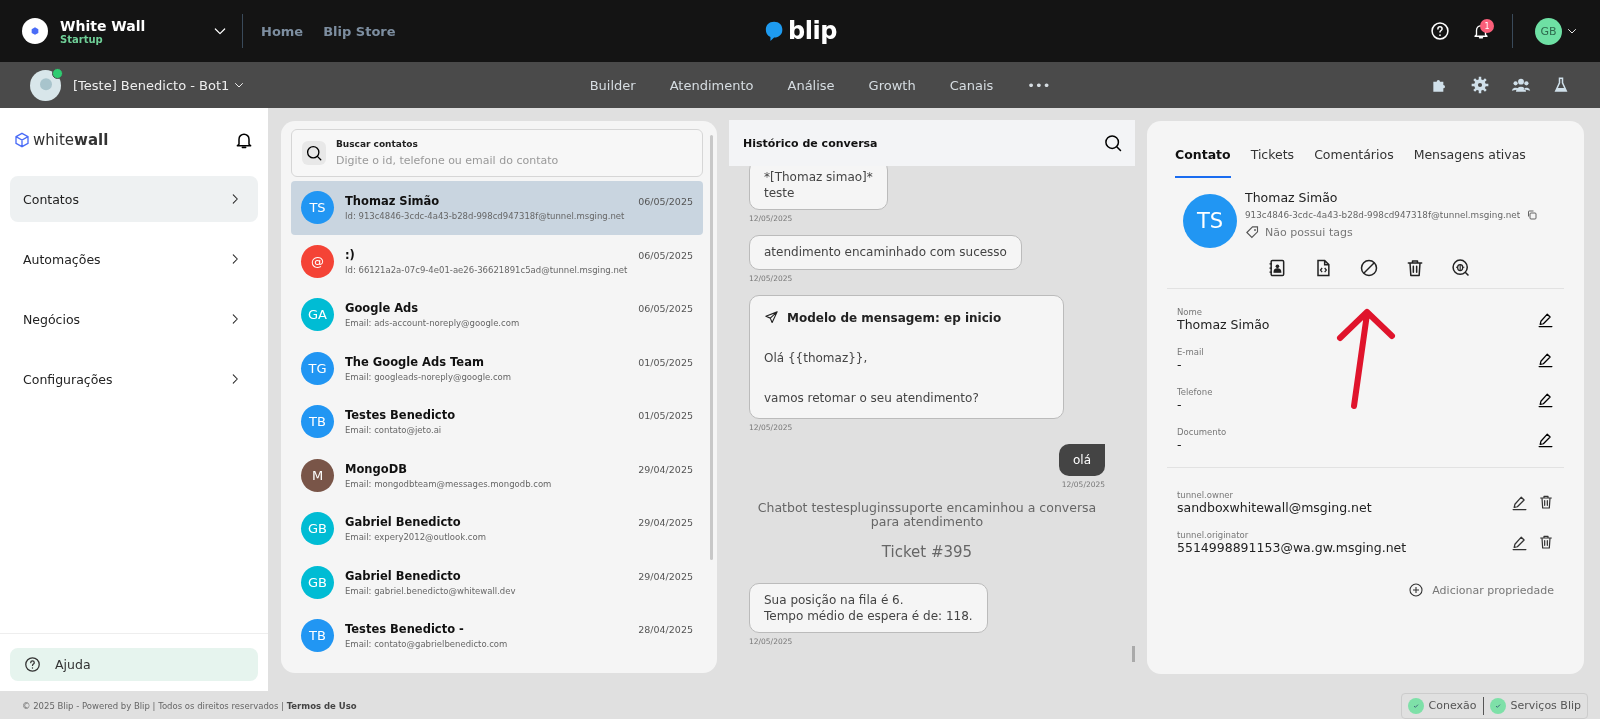  I want to click on nav-link: Análise, so click(811, 85).